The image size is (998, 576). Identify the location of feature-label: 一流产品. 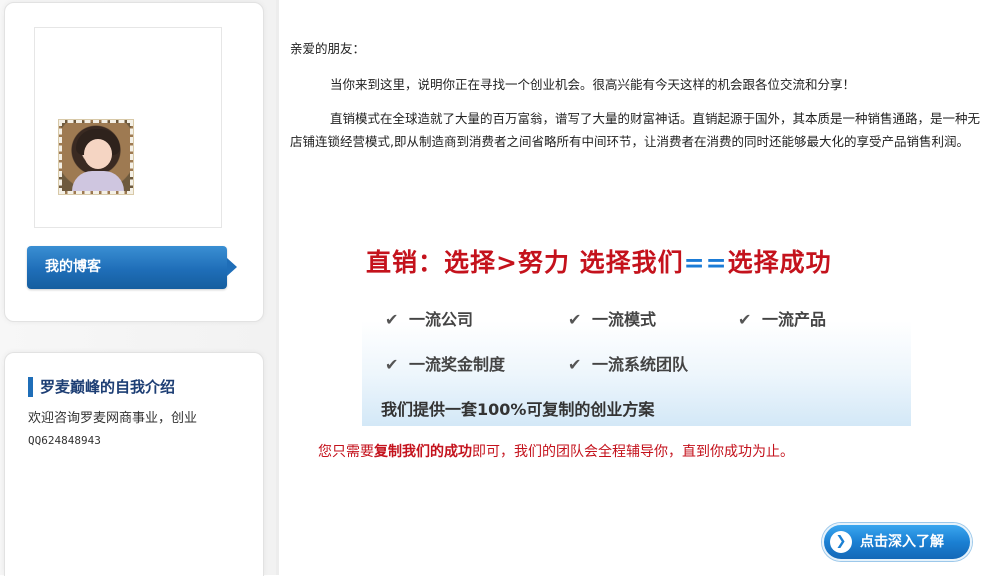
(794, 319).